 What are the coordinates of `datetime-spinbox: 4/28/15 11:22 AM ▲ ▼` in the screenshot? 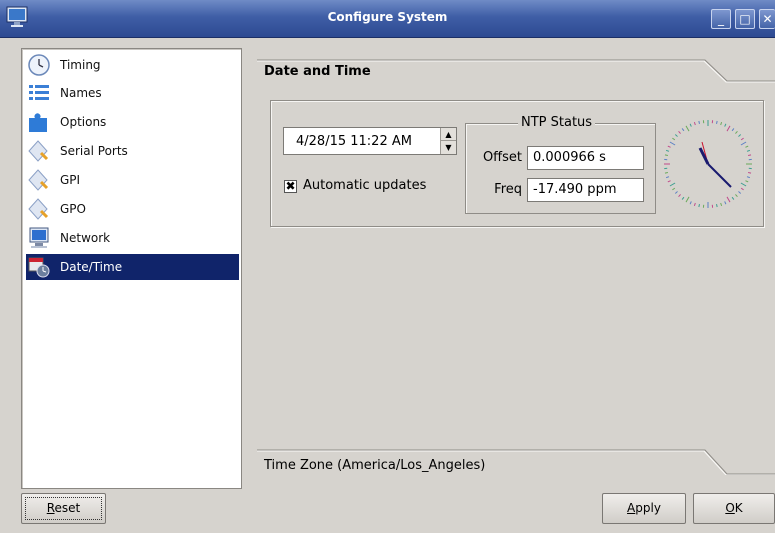 It's located at (370, 141).